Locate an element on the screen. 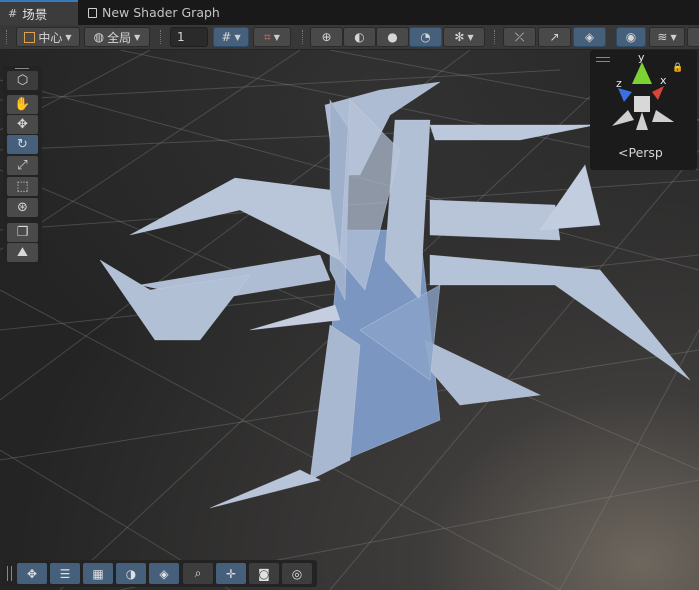  tab-bar: # 场景 New Shader Graph is located at coordinates (349, 13).